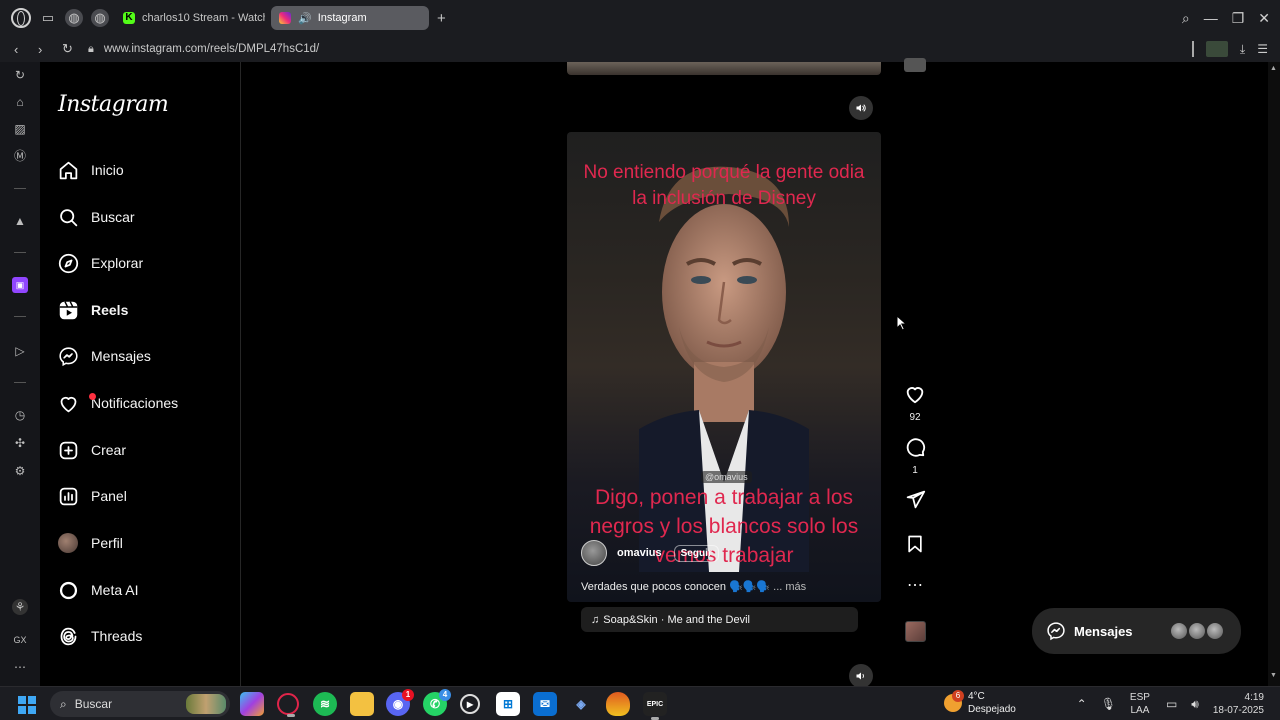  Describe the element at coordinates (1238, 704) in the screenshot. I see `clock: 4:19 18-07-2025` at that location.